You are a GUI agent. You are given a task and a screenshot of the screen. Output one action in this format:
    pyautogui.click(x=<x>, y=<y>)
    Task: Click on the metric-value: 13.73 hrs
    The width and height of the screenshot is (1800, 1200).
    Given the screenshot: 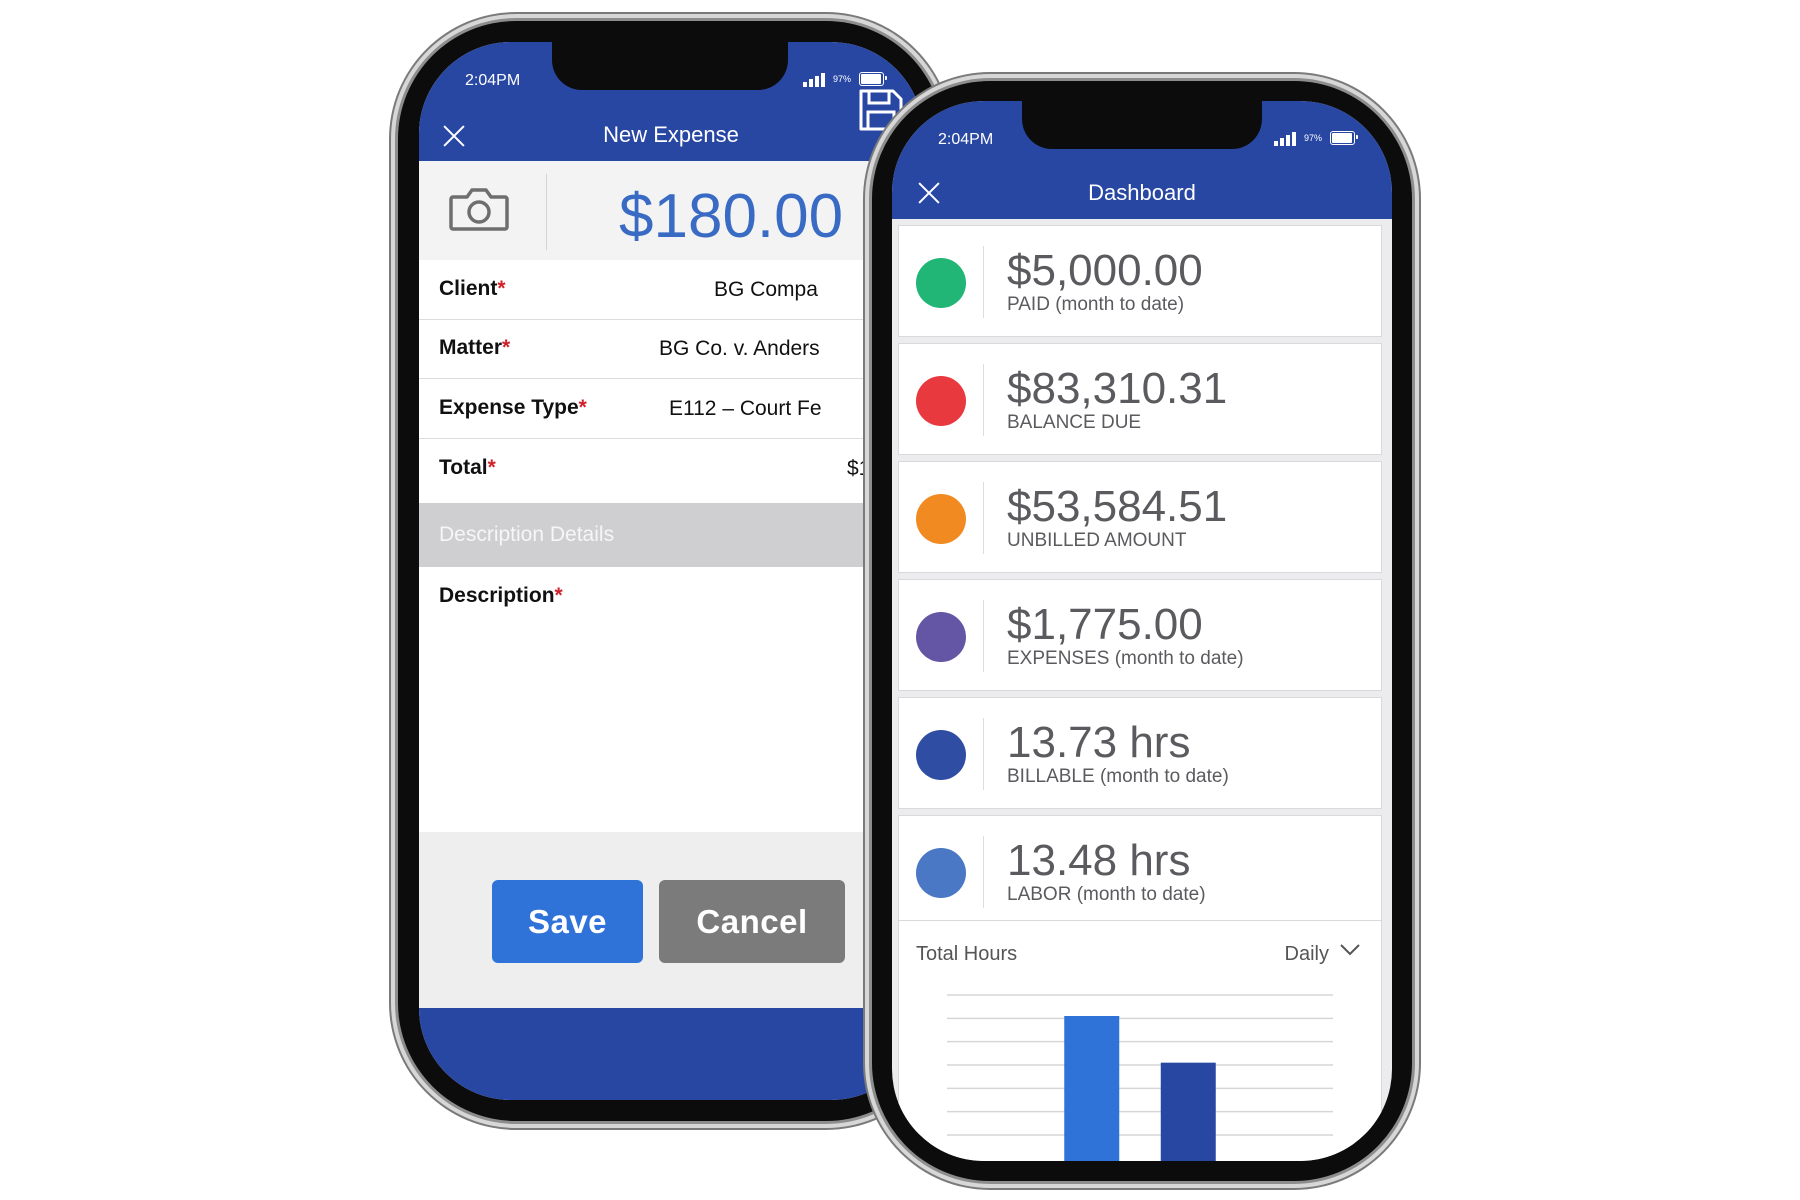 What is the action you would take?
    pyautogui.click(x=1099, y=742)
    